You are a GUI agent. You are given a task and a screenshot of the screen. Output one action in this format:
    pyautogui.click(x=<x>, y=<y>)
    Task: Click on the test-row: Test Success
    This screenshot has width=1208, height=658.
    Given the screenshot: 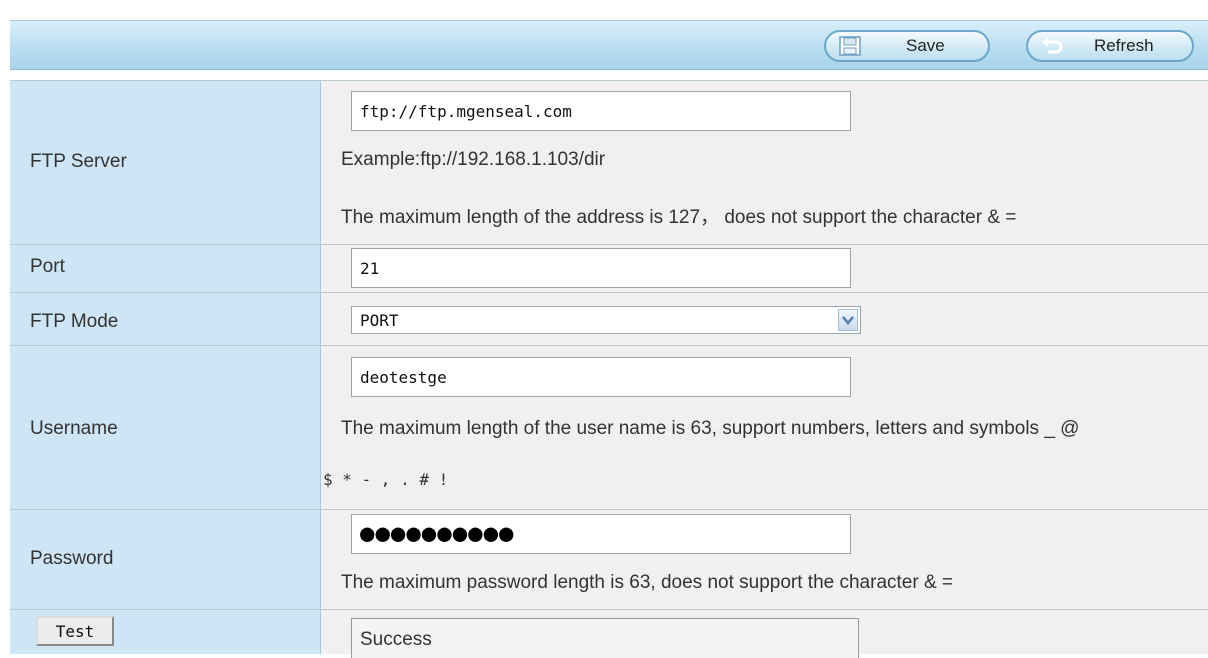 What is the action you would take?
    pyautogui.click(x=609, y=633)
    